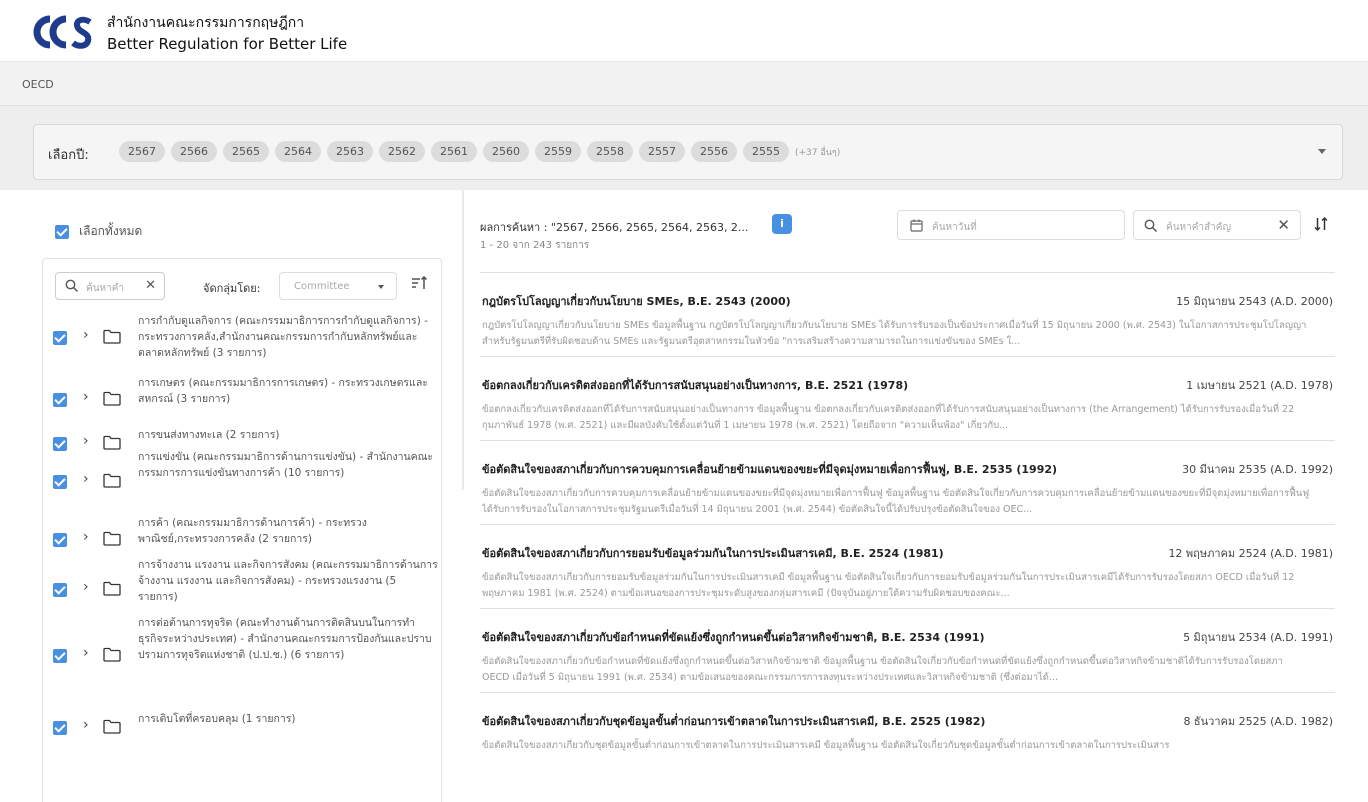 This screenshot has height=802, width=1368. What do you see at coordinates (1283, 225) in the screenshot?
I see `clear-keyword-icon: ✕` at bounding box center [1283, 225].